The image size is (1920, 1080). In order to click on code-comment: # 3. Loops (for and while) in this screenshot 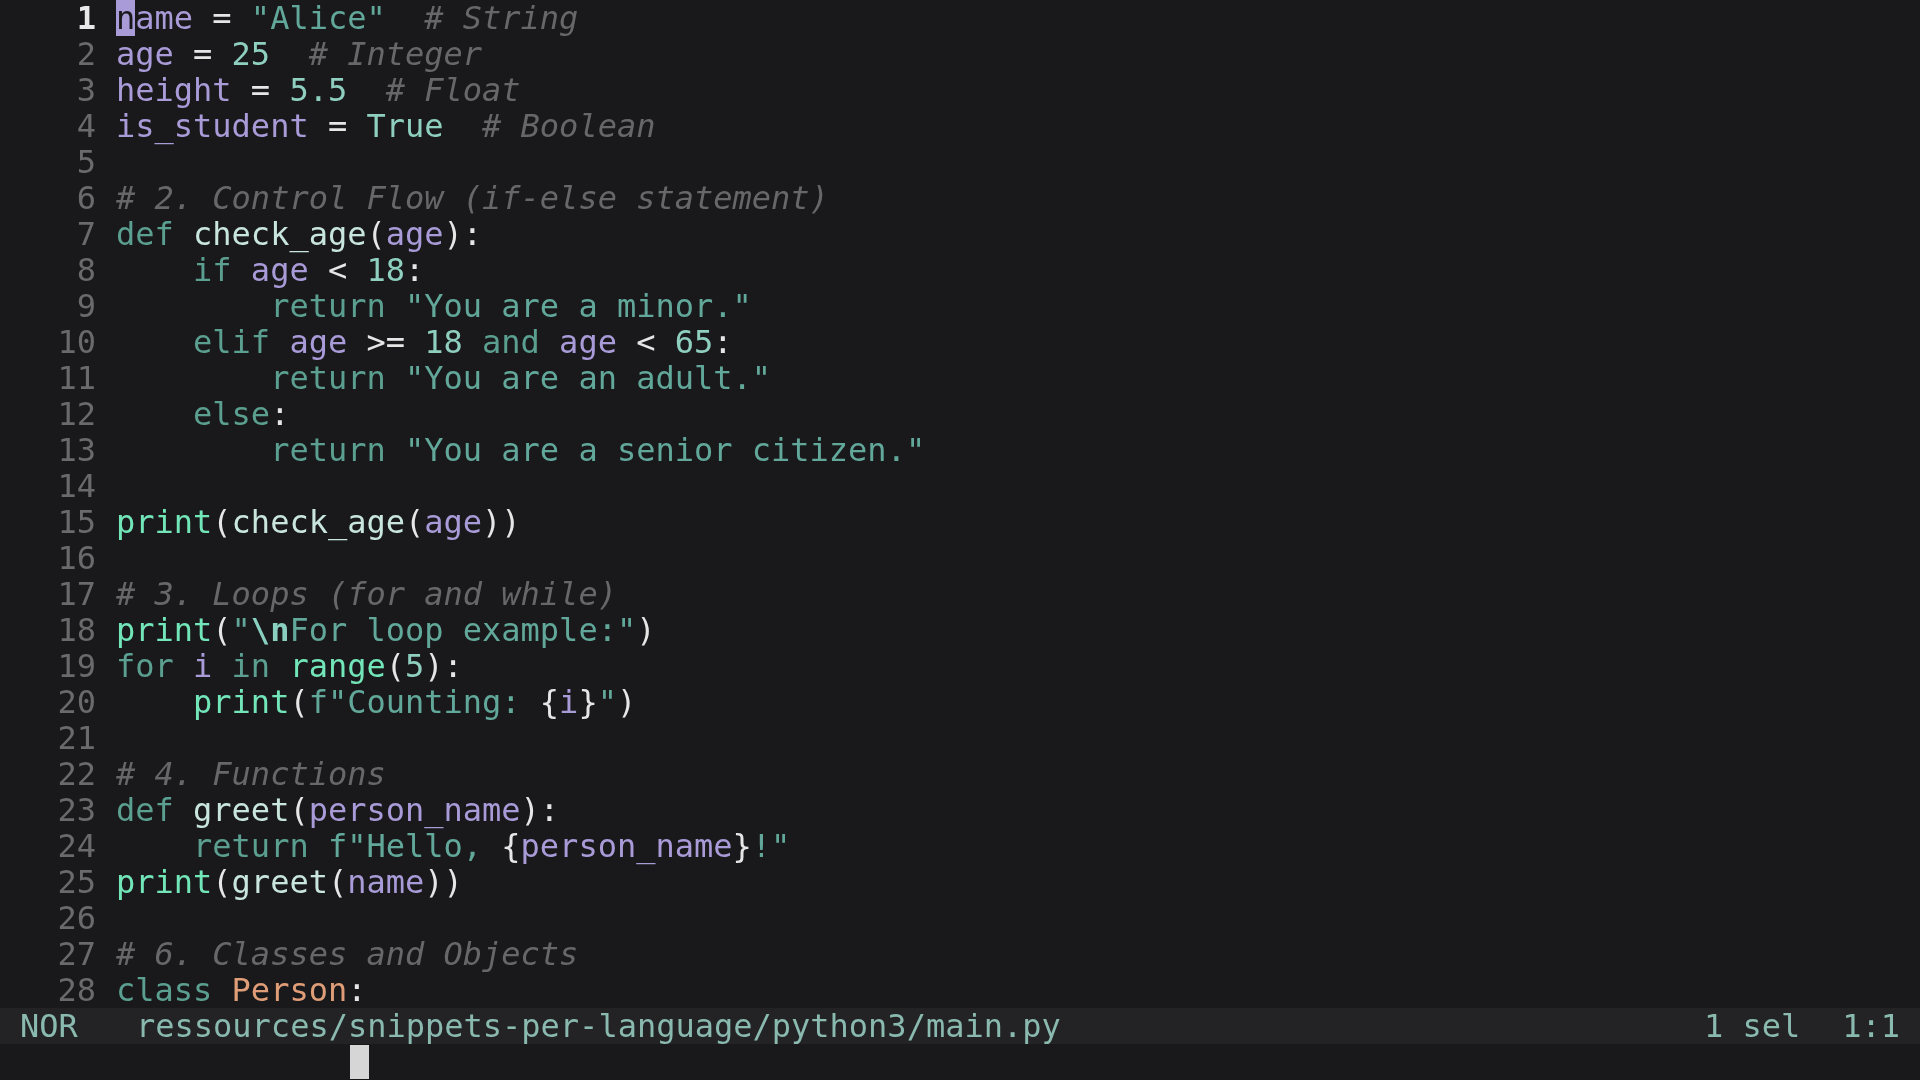, I will do `click(366, 594)`.